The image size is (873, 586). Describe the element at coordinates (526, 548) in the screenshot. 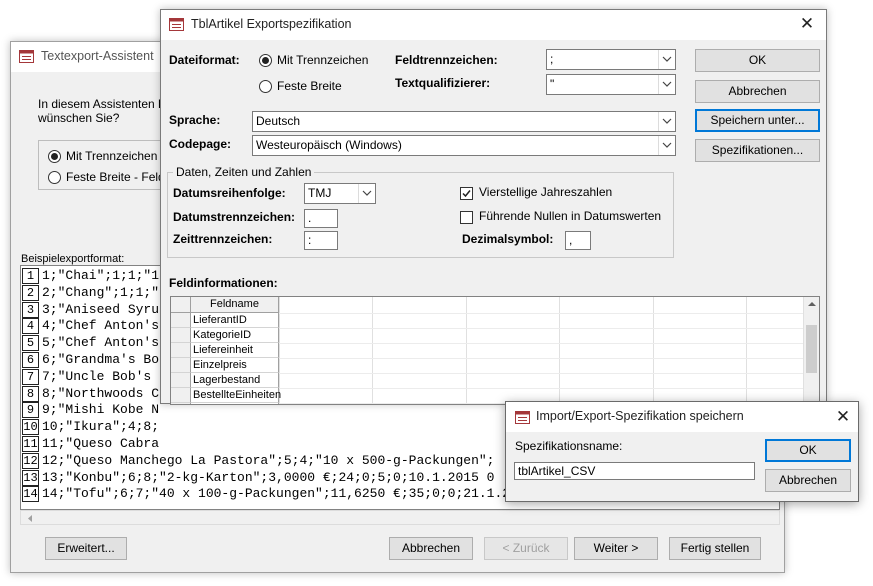

I see `wizard-back-button: < Zurück` at that location.